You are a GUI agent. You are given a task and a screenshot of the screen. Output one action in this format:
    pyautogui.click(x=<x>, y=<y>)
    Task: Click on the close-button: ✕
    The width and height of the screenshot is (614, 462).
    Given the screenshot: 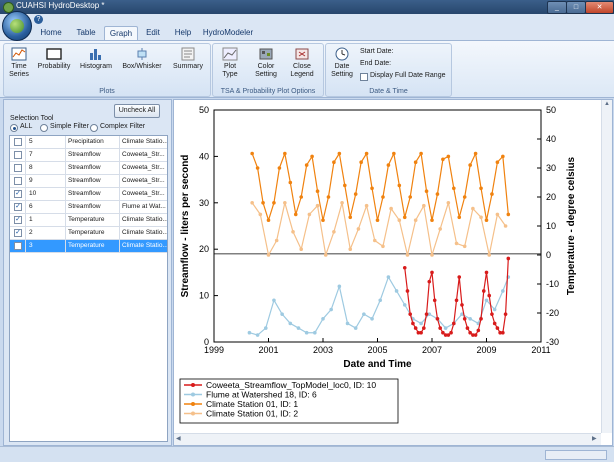 What is the action you would take?
    pyautogui.click(x=599, y=7)
    